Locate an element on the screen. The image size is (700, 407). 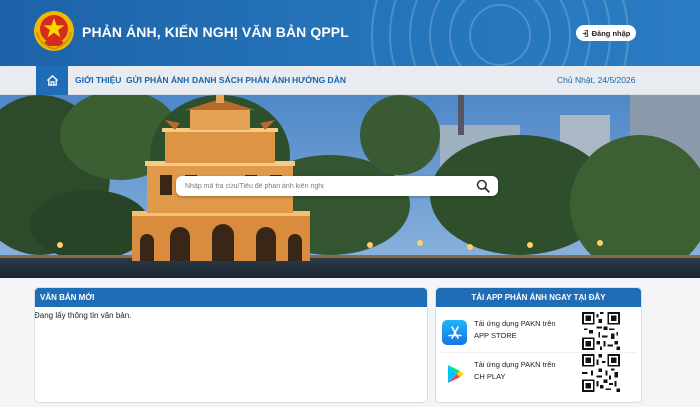
login-label: Đăng nhập is located at coordinates (611, 33).